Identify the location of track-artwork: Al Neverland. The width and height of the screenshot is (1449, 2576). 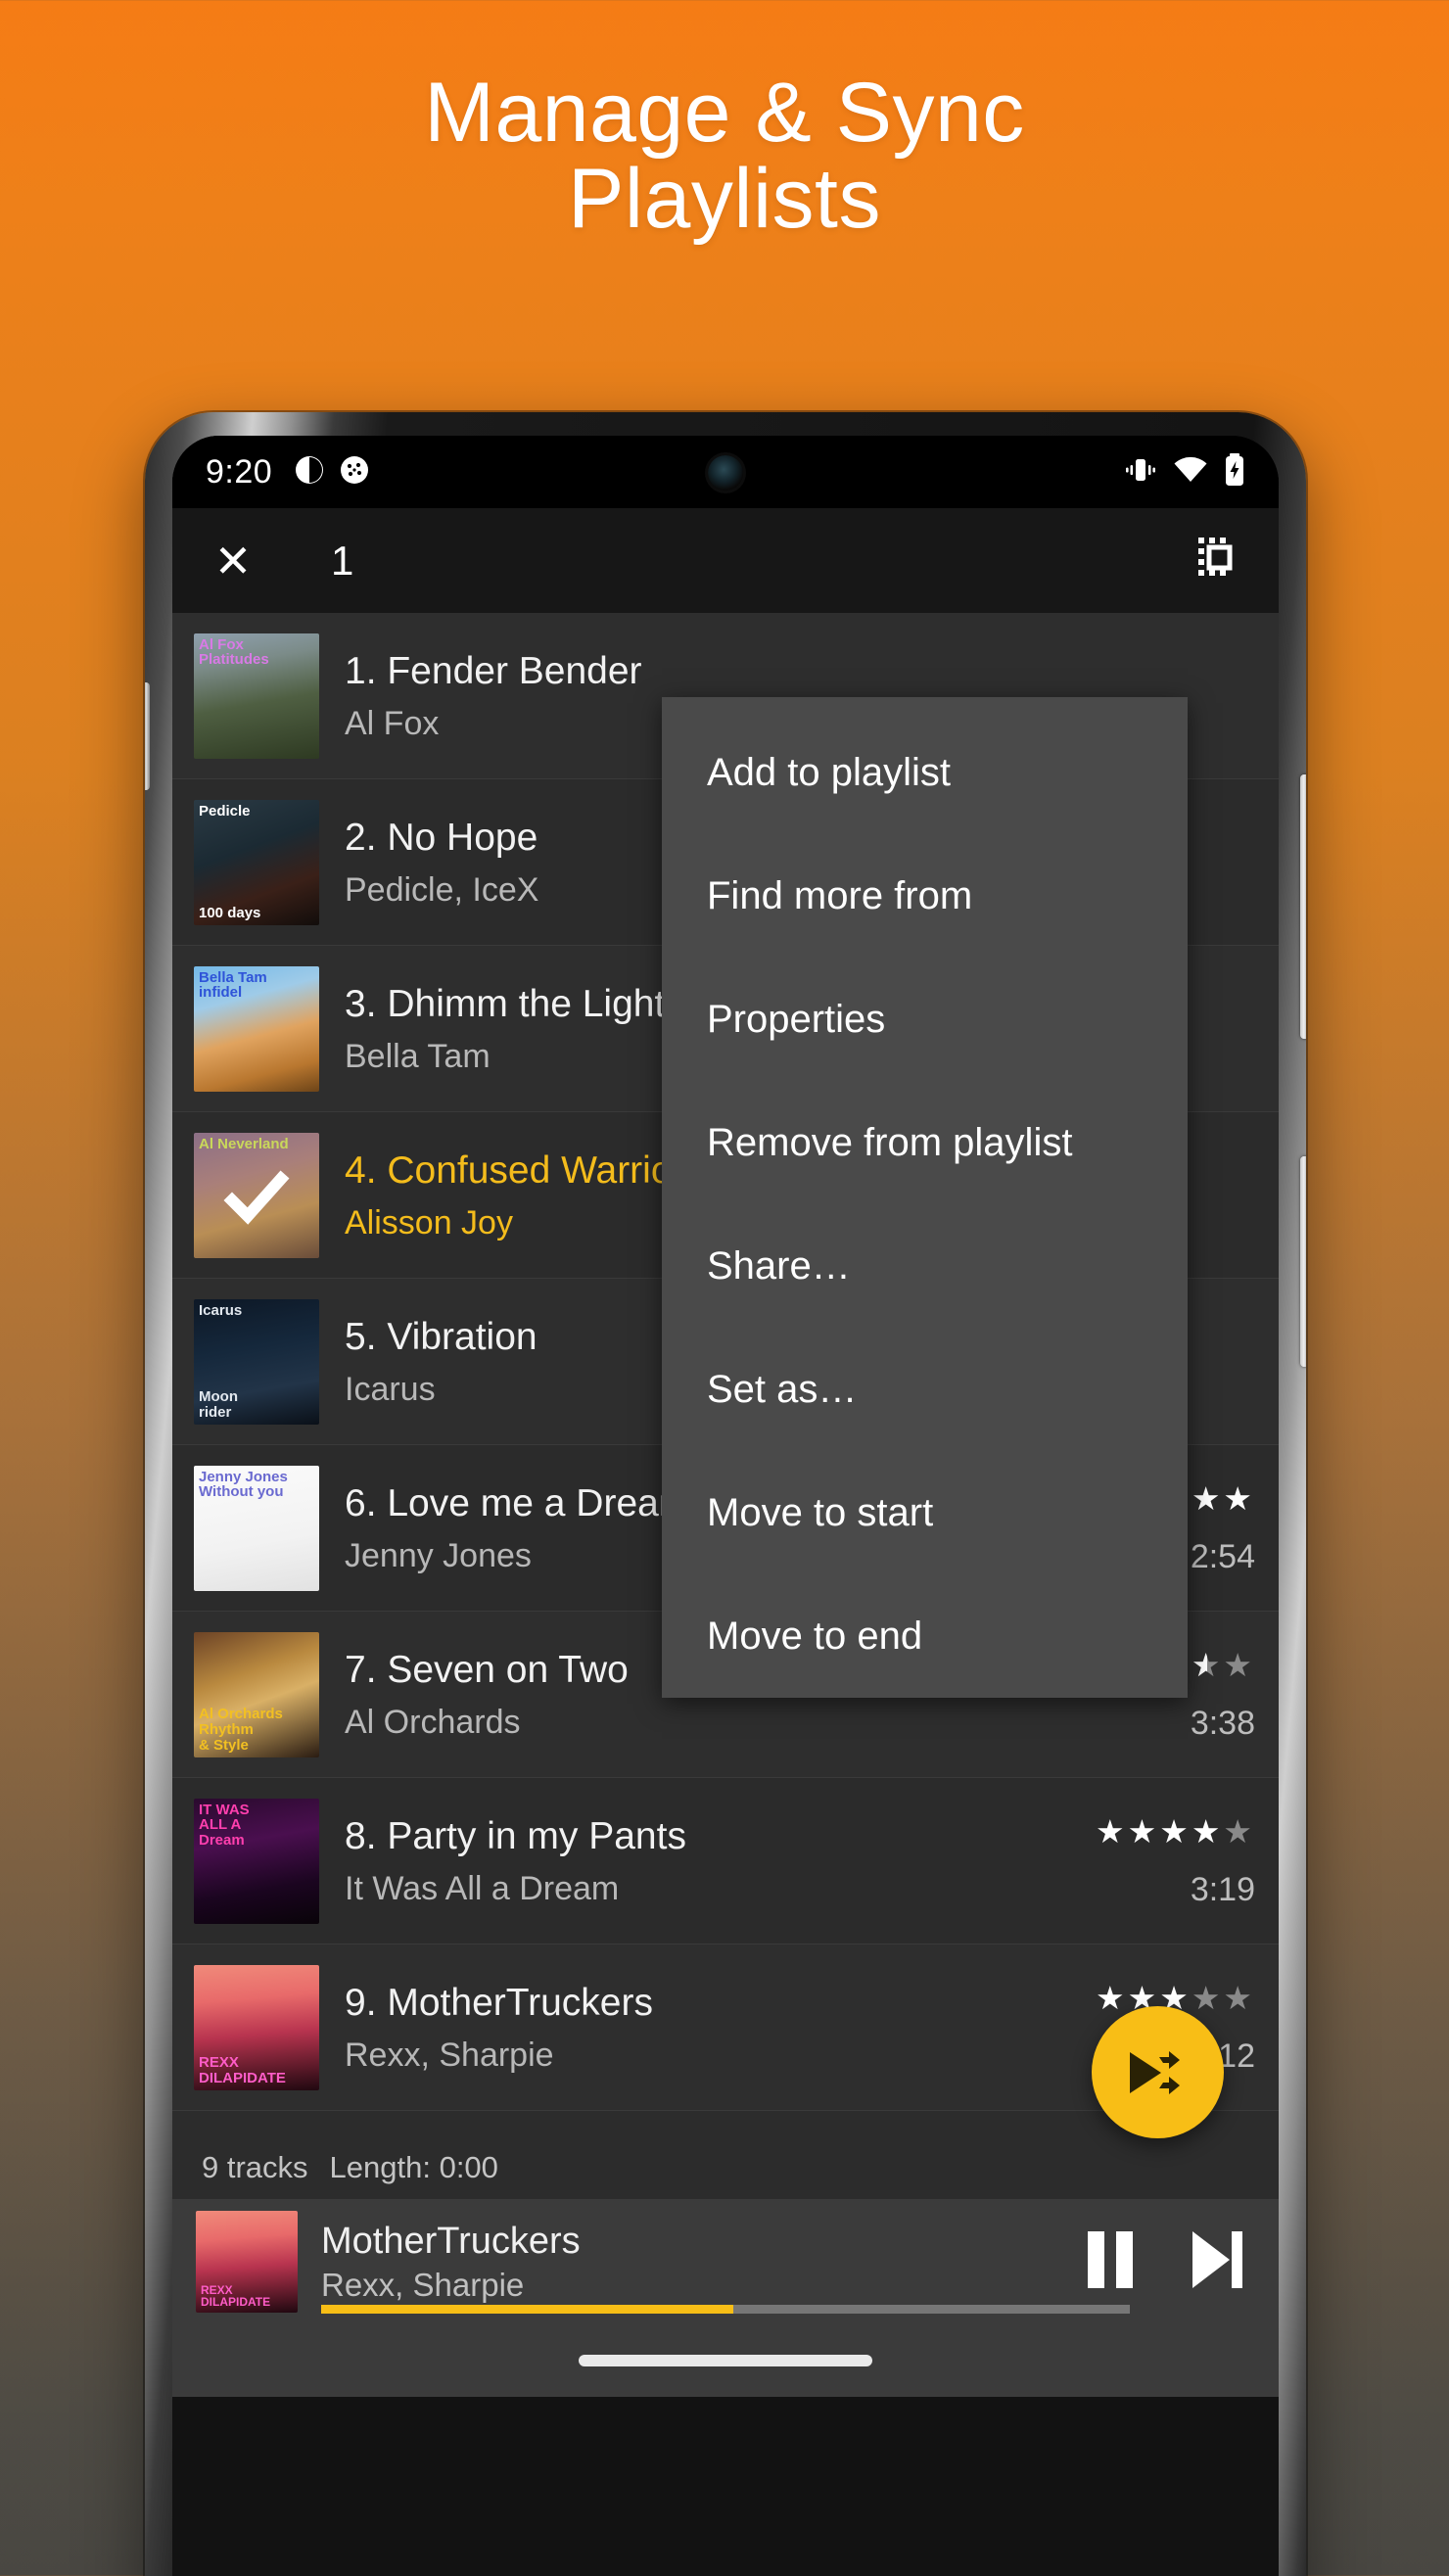
(256, 1195).